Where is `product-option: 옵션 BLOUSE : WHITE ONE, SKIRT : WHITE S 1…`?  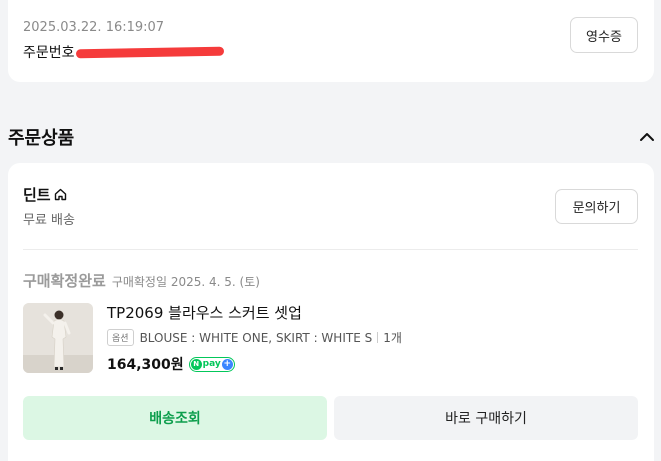
product-option: 옵션 BLOUSE : WHITE ONE, SKIRT : WHITE S 1… is located at coordinates (254, 337).